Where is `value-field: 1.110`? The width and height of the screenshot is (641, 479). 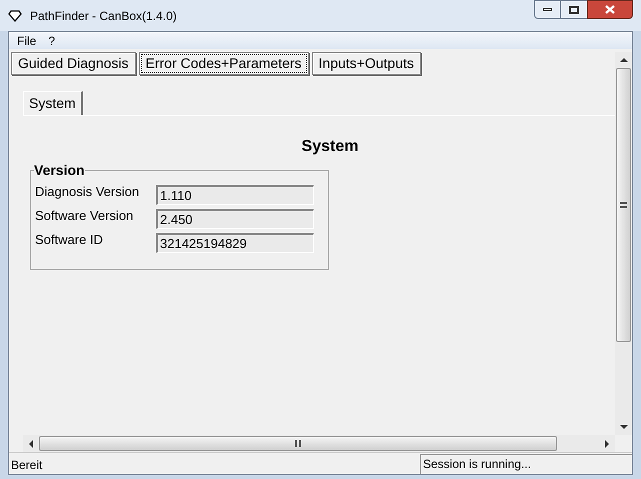
value-field: 1.110 is located at coordinates (235, 195).